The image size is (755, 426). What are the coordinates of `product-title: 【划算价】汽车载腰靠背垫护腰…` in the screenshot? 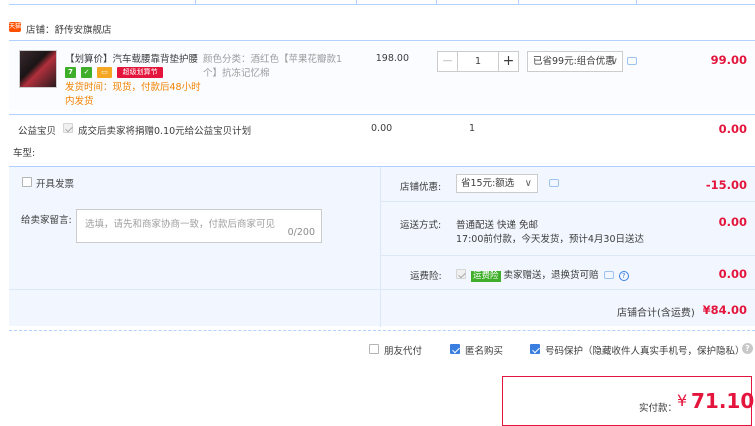 It's located at (132, 60).